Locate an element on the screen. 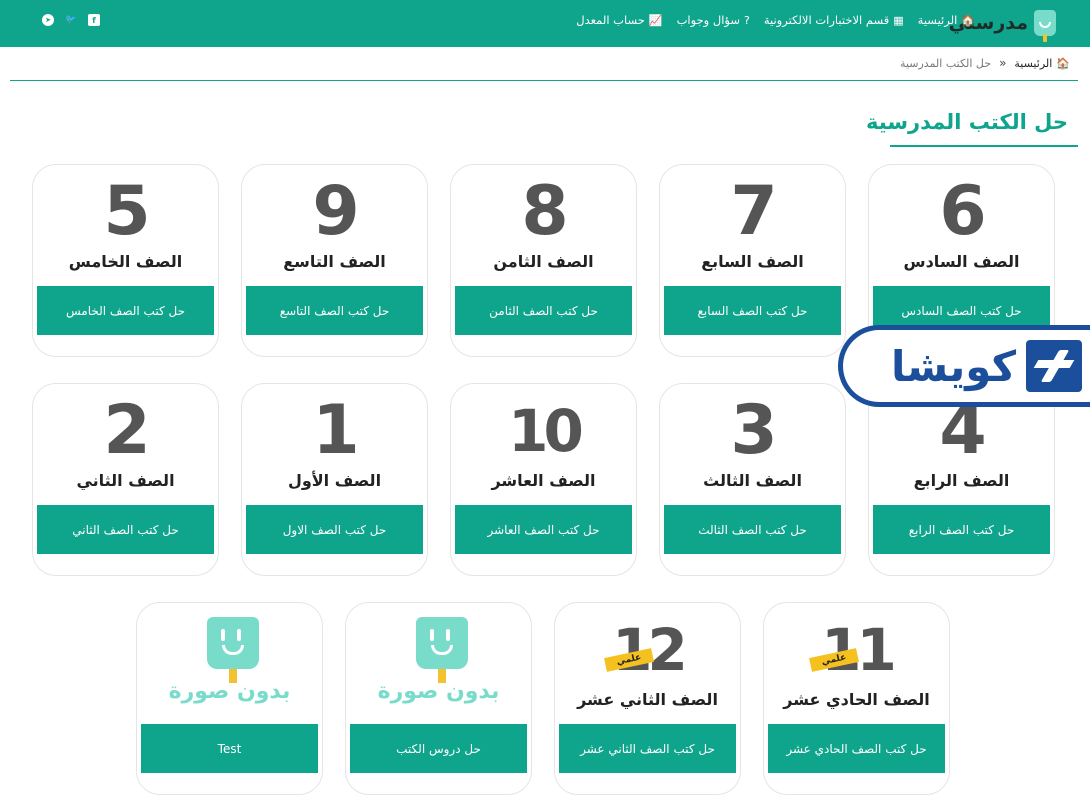 The width and height of the screenshot is (1090, 797). grade-title: الصف الأول is located at coordinates (334, 480).